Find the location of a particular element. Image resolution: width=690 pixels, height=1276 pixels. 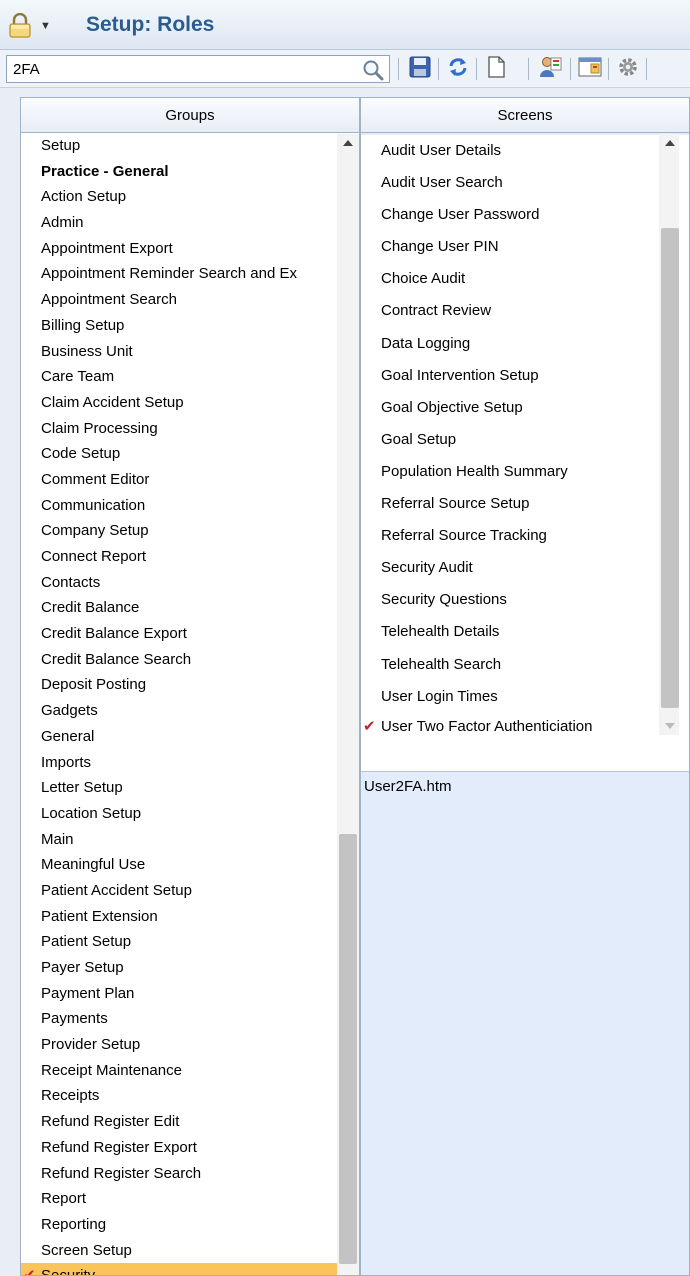

group-item-label: Patient Accident Setup is located at coordinates (116, 890).